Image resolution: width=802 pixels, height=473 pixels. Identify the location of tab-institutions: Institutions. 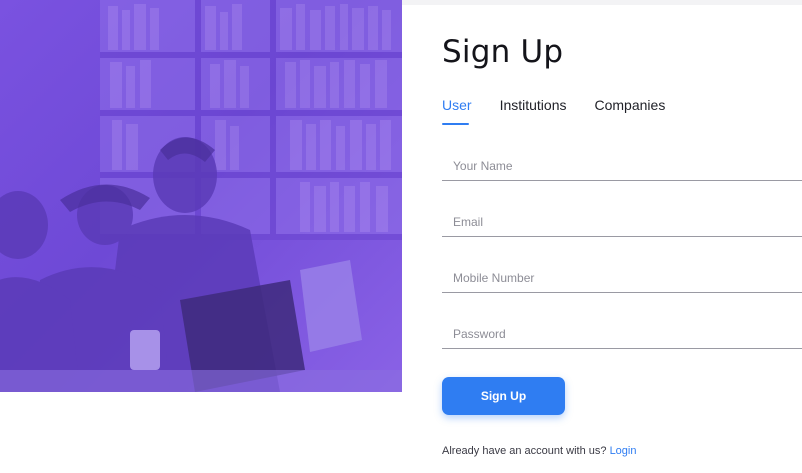
(533, 112).